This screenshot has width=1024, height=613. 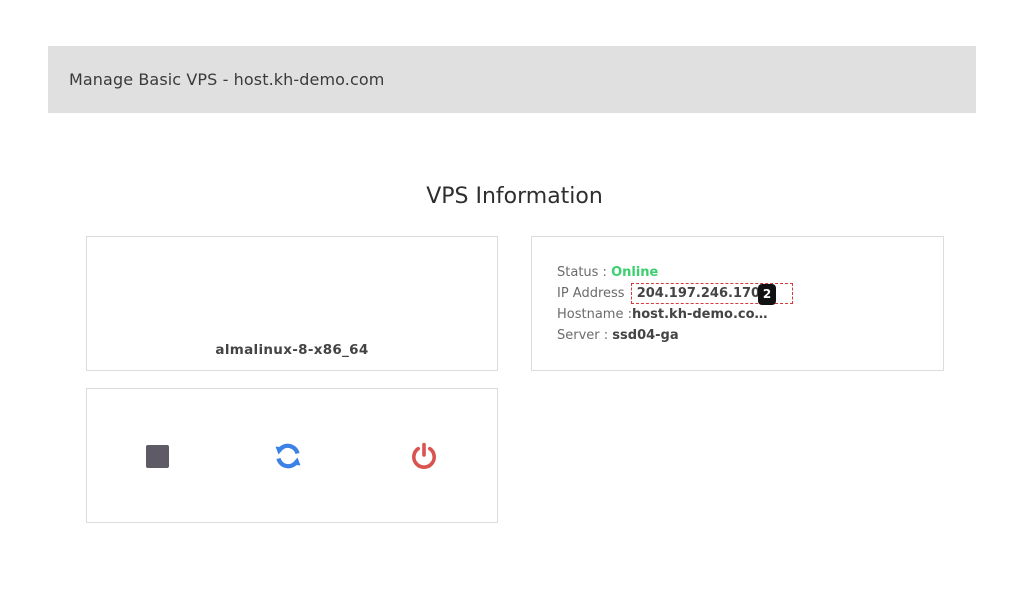 I want to click on restart-button, so click(x=288, y=456).